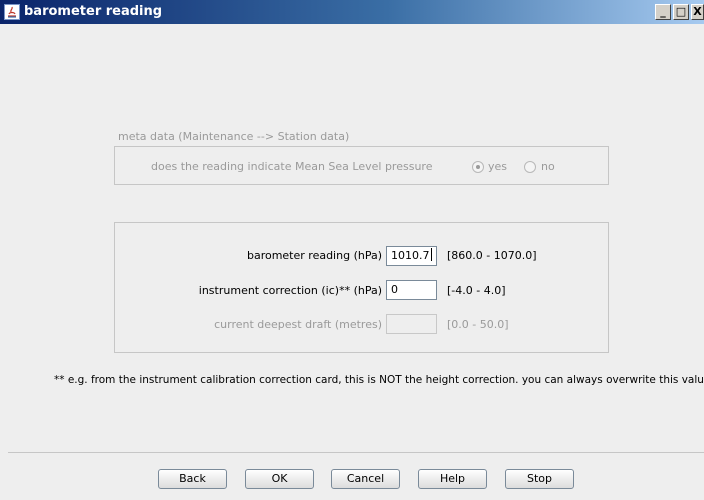 This screenshot has height=500, width=704. I want to click on meta-section-title: meta data (Maintenance --> Station data), so click(234, 136).